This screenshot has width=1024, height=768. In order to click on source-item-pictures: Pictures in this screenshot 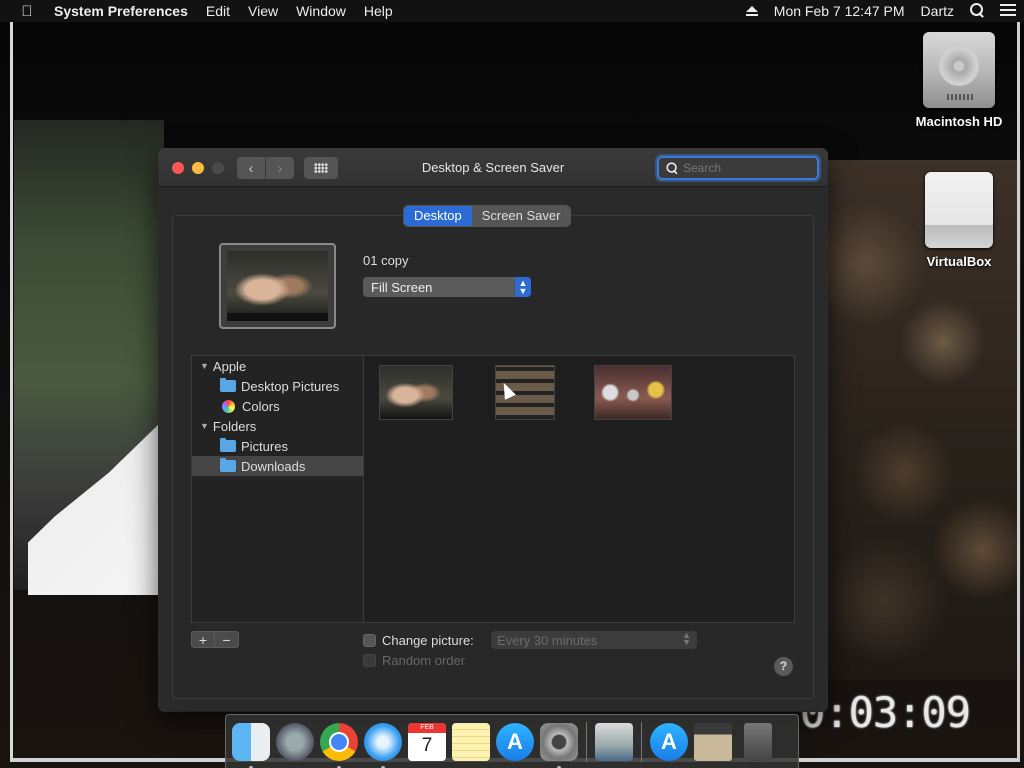, I will do `click(277, 446)`.